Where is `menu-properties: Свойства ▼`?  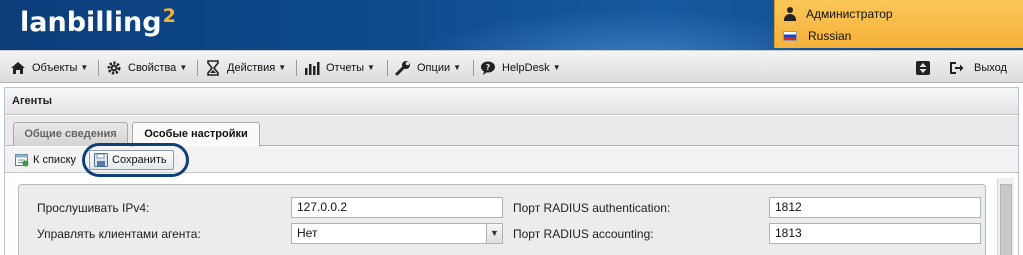
menu-properties: Свойства ▼ is located at coordinates (146, 67).